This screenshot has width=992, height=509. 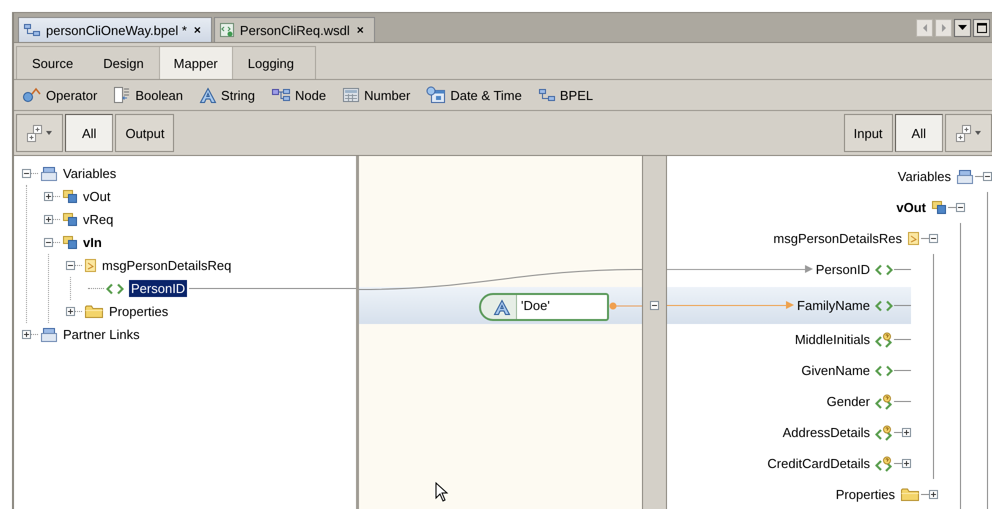 I want to click on palette-button: Node, so click(x=298, y=95).